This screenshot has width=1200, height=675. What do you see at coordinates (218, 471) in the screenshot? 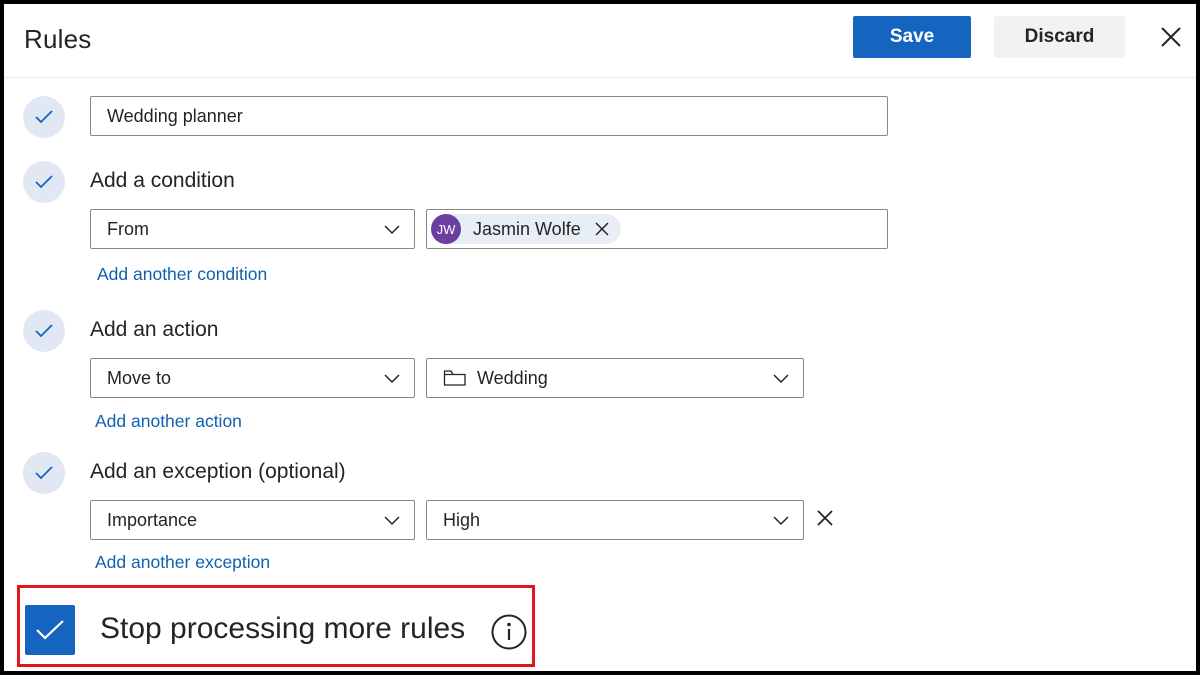
I see `exception-heading: Add an exception (optional)` at bounding box center [218, 471].